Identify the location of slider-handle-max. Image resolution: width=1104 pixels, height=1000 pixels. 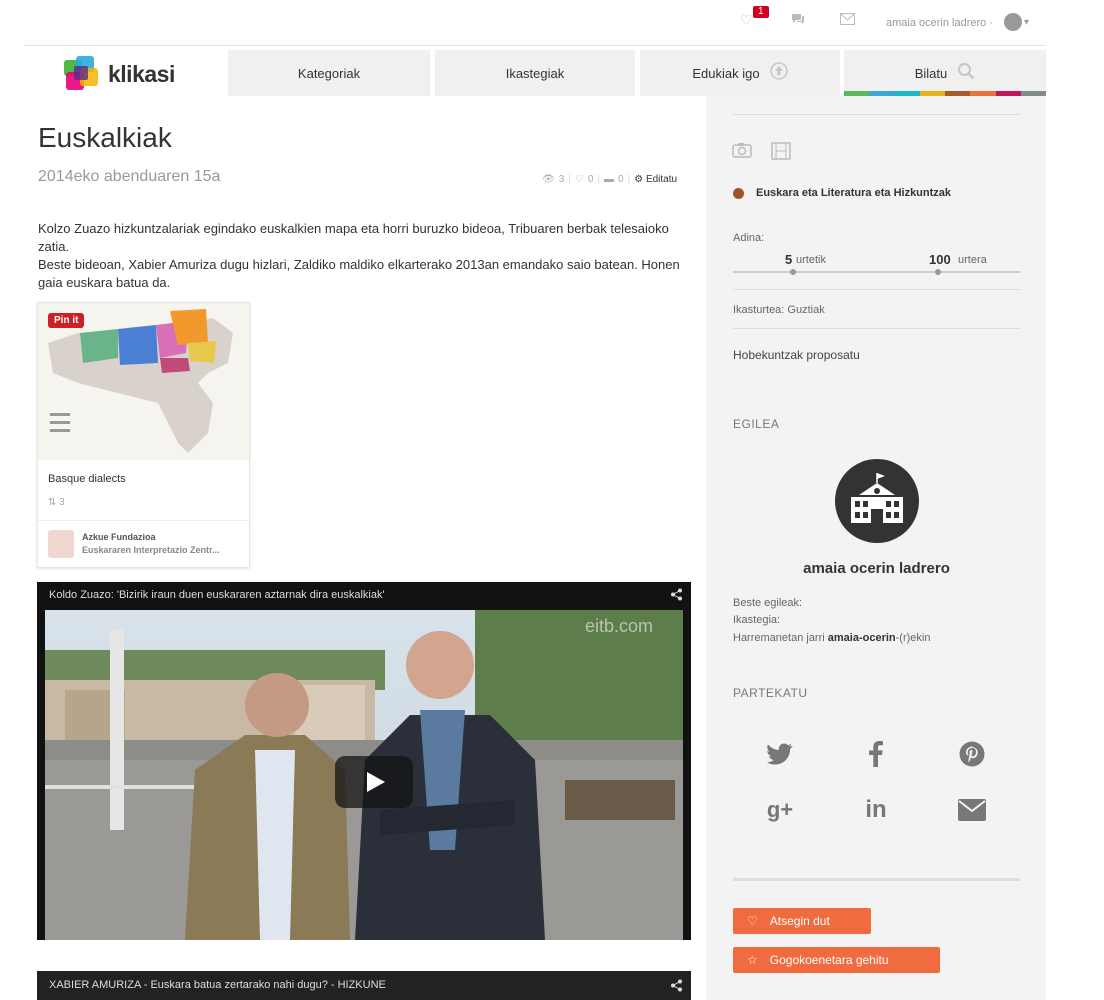
(938, 272).